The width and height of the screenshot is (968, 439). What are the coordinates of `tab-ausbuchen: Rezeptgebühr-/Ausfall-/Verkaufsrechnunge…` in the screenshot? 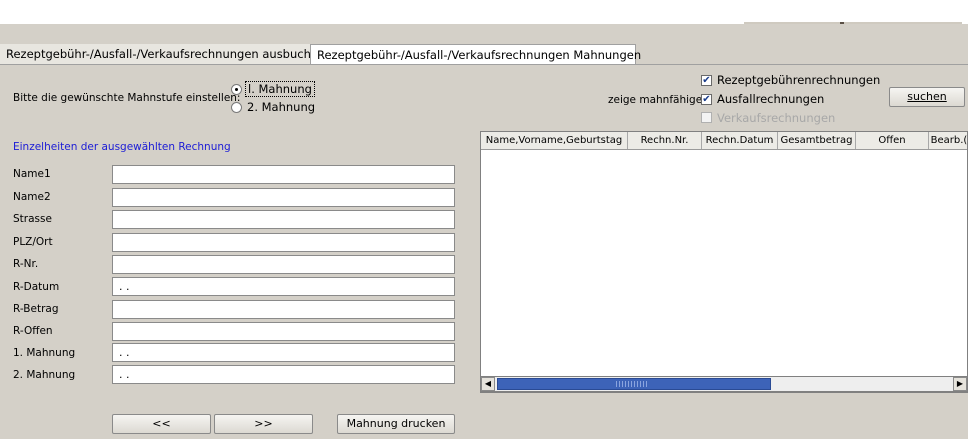 It's located at (162, 54).